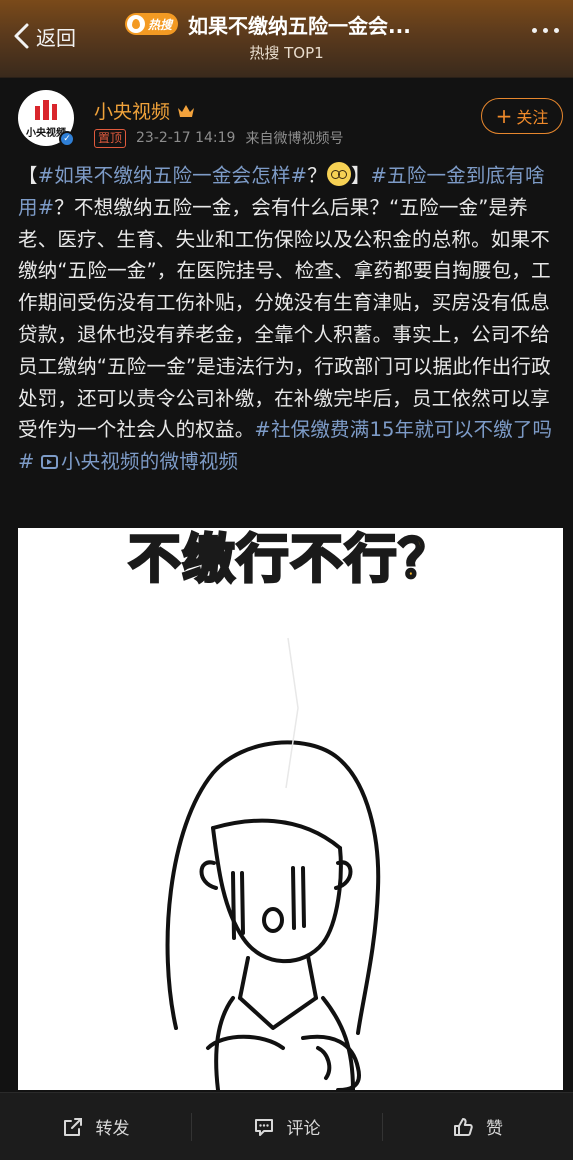  What do you see at coordinates (286, 53) in the screenshot?
I see `page-subtitle: 热搜 TOP1` at bounding box center [286, 53].